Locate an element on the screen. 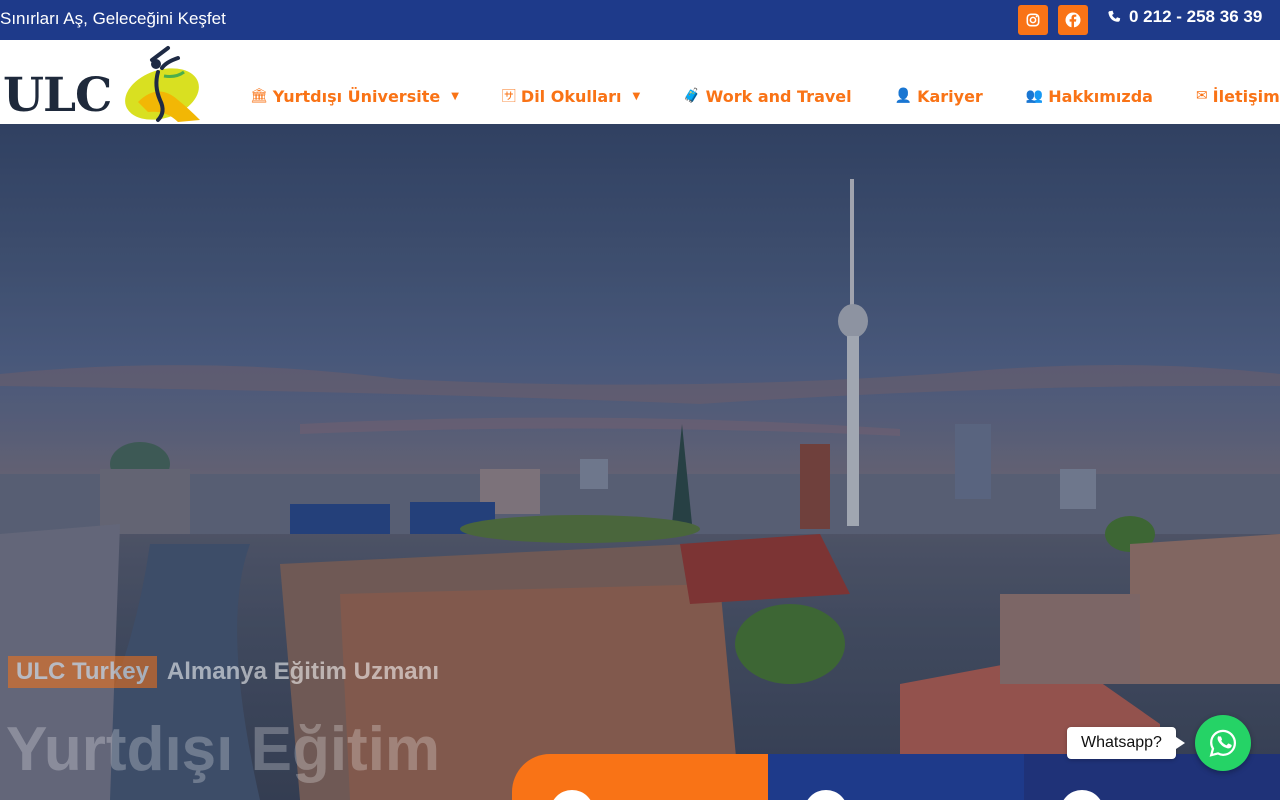 Image resolution: width=1280 pixels, height=800 pixels. whatsapp-icon is located at coordinates (1223, 743).